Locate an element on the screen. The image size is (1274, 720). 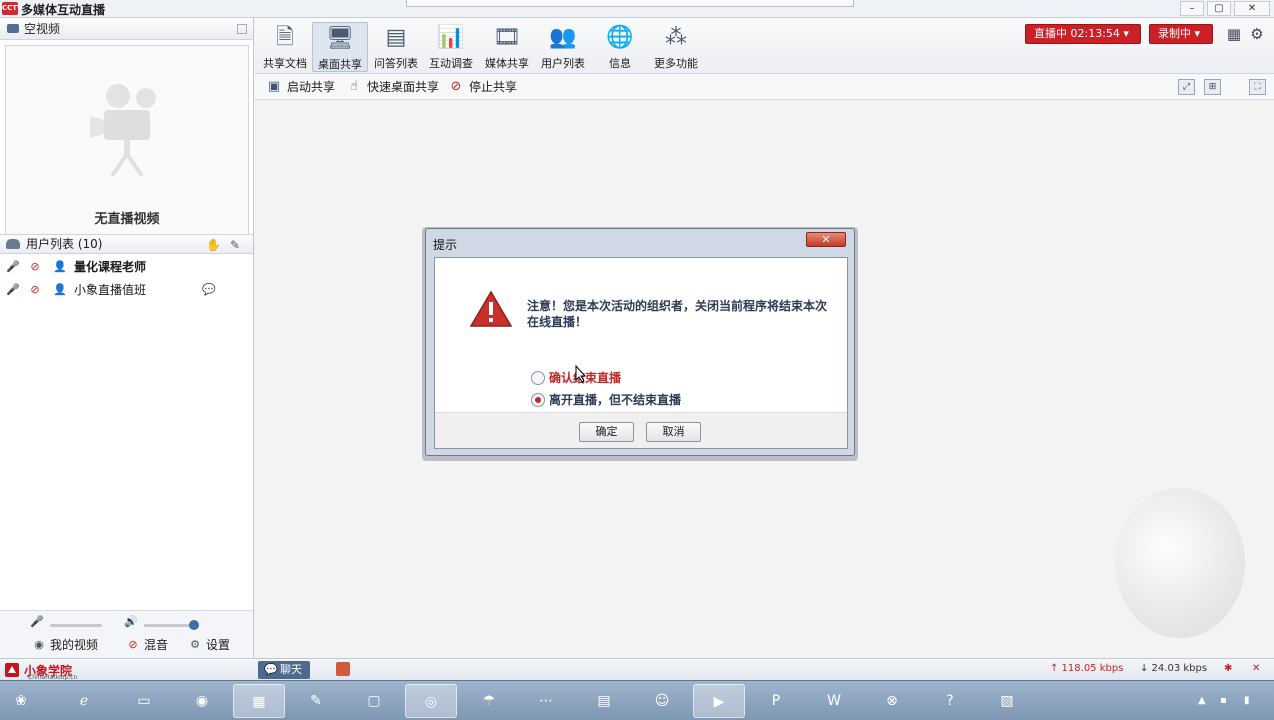
taskbar-app-icon: W is located at coordinates (834, 701).